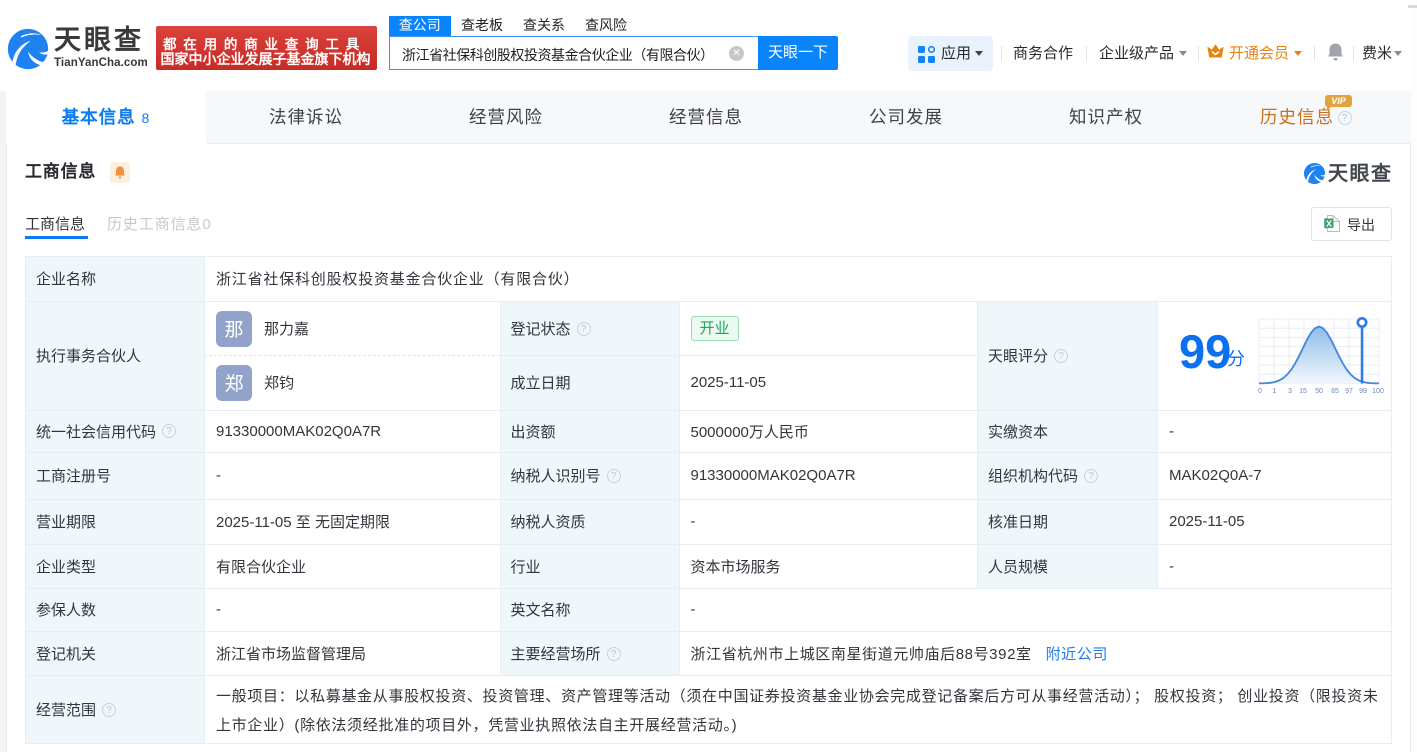  What do you see at coordinates (1260, 391) in the screenshot?
I see `svg-text: 0` at bounding box center [1260, 391].